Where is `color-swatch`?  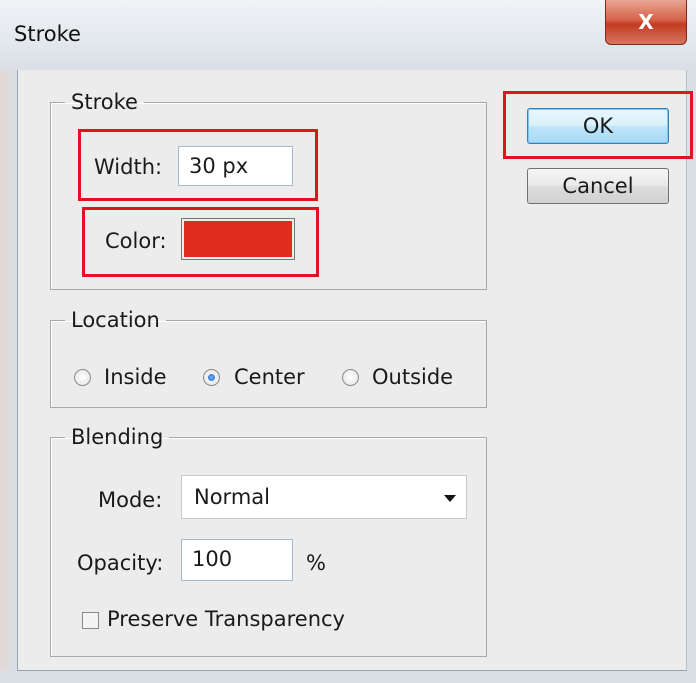 color-swatch is located at coordinates (238, 239).